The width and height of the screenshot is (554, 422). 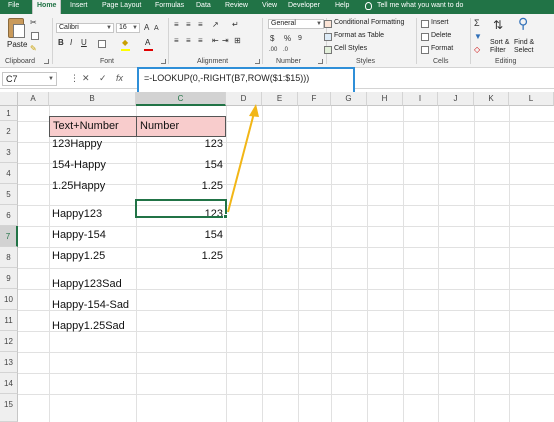 What do you see at coordinates (9, 194) in the screenshot?
I see `row-header-5: 5` at bounding box center [9, 194].